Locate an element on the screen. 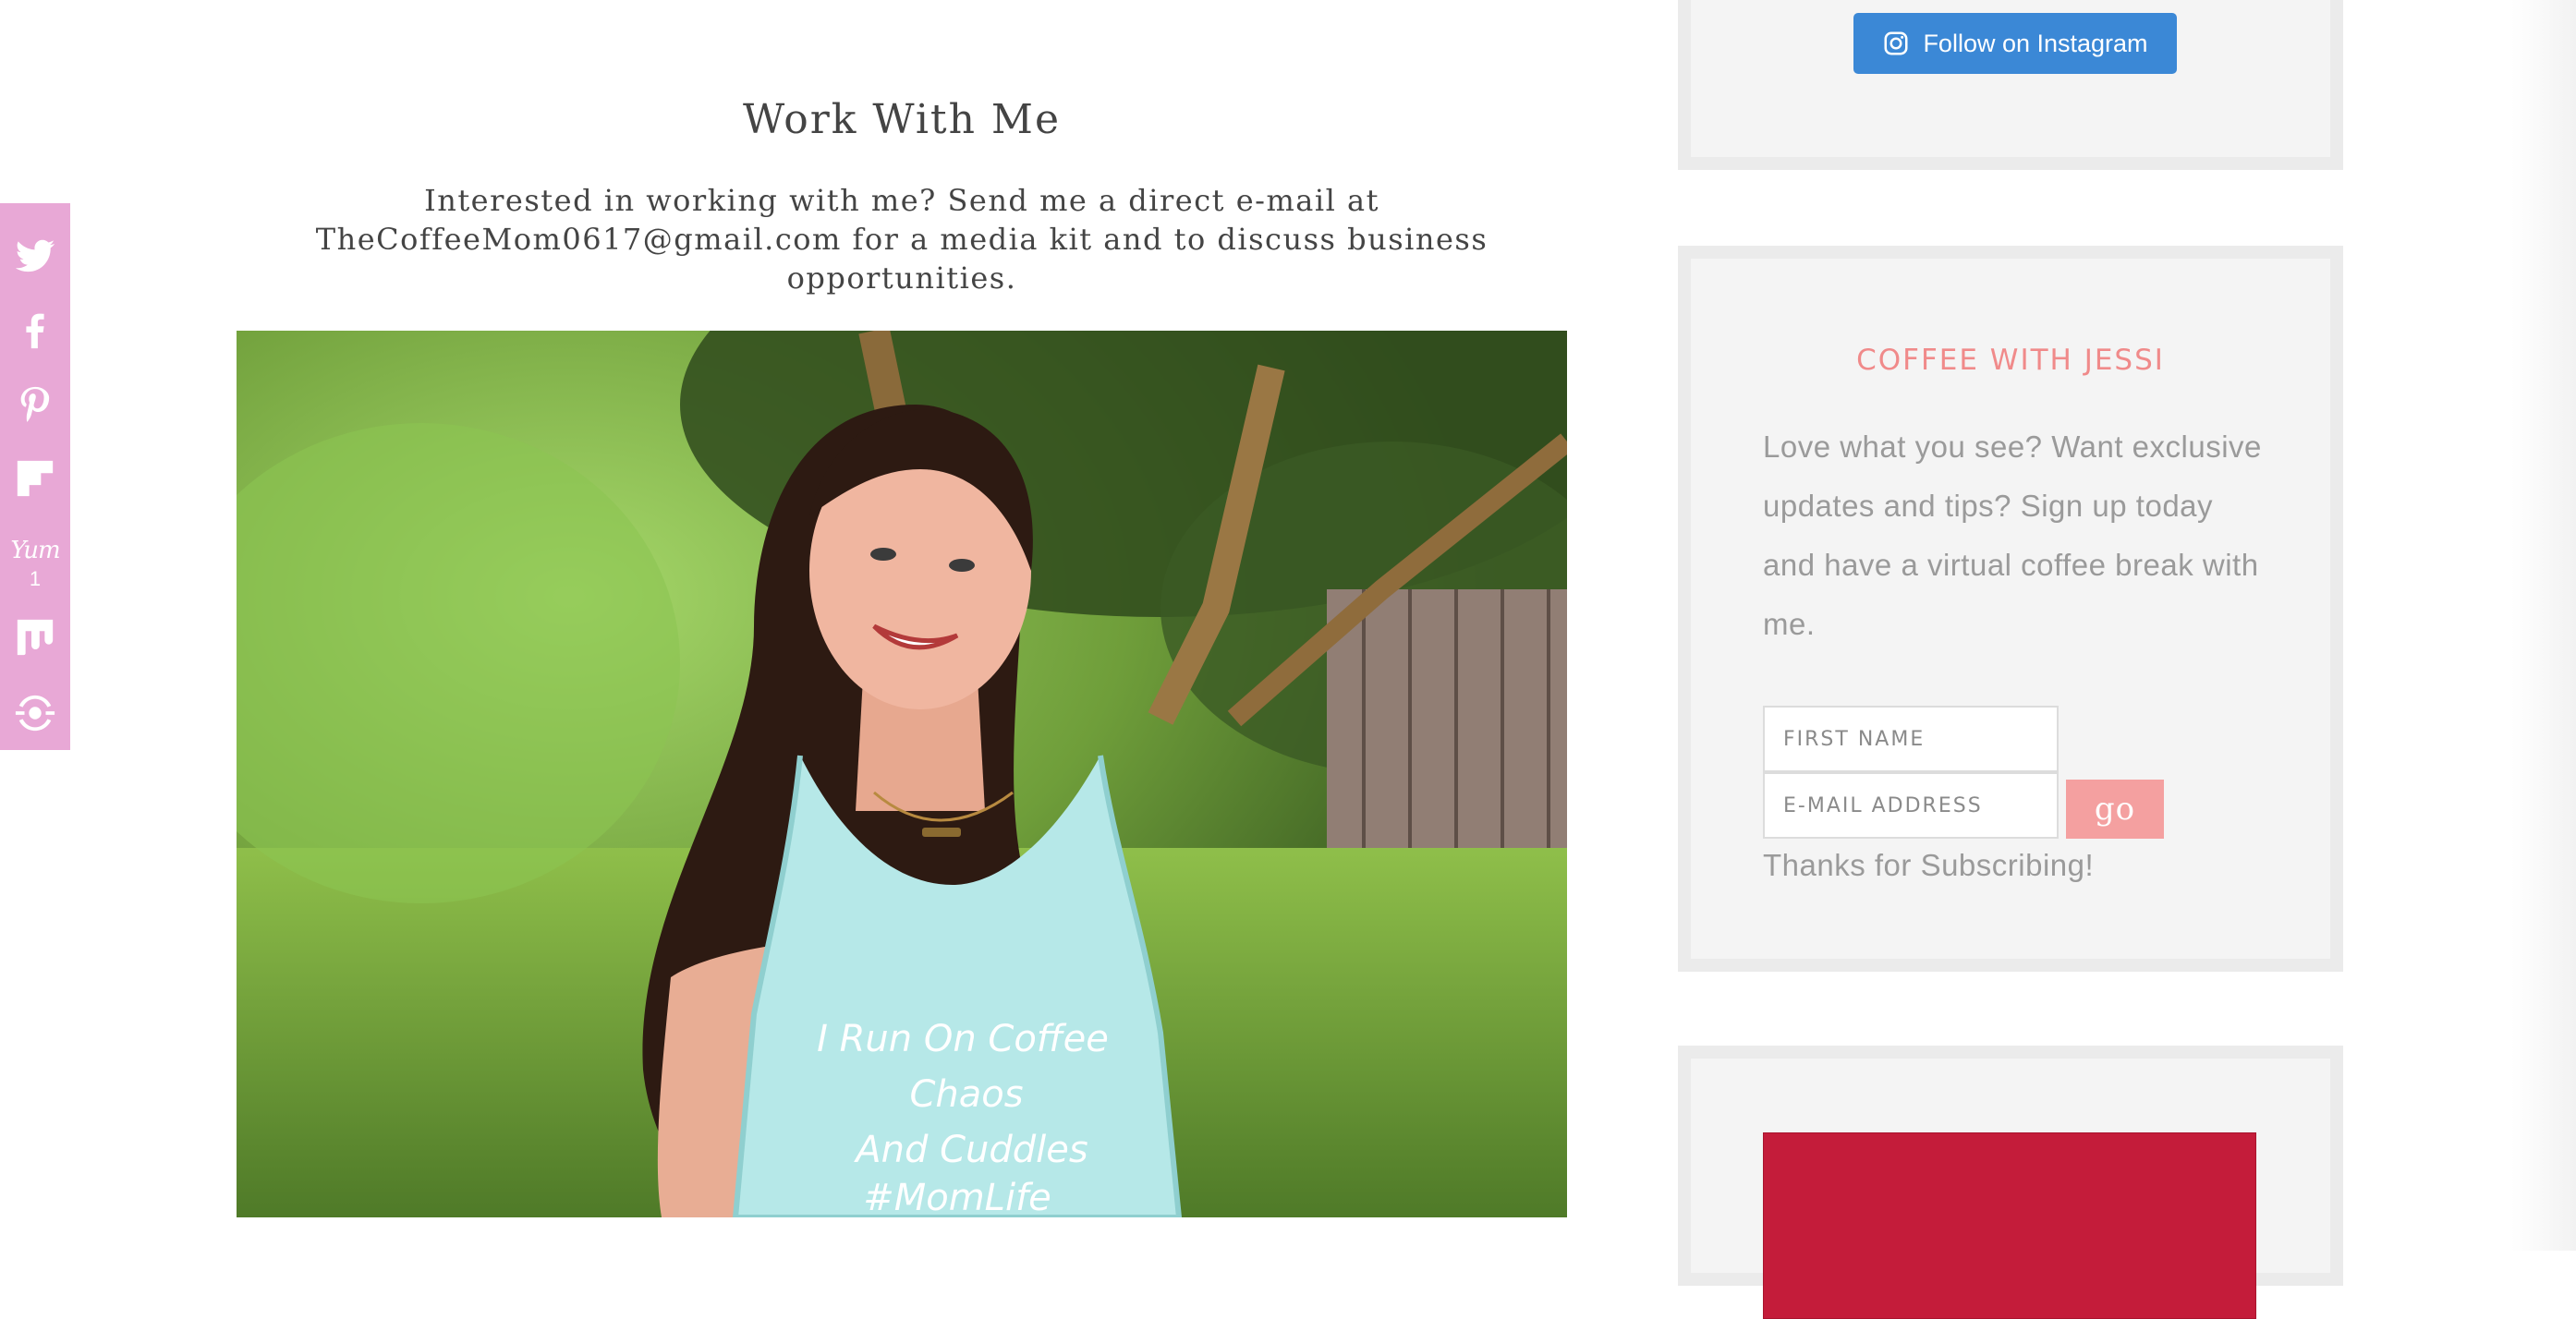 The width and height of the screenshot is (2576, 1319). facebook-icon is located at coordinates (35, 331).